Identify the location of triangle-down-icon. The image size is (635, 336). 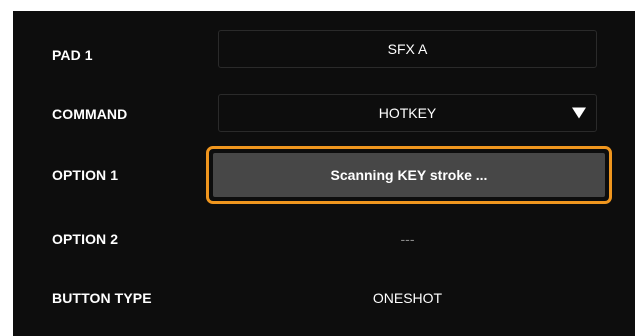
(579, 113).